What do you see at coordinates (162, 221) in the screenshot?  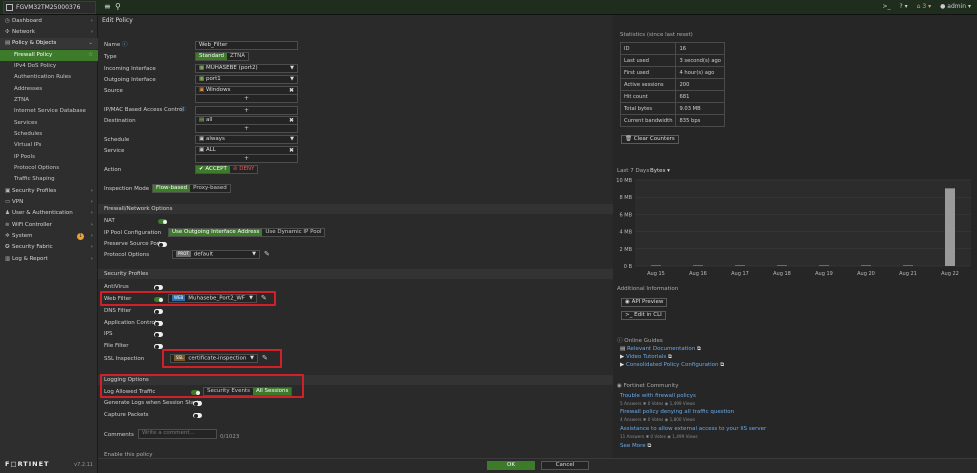 I see `nat-toggle` at bounding box center [162, 221].